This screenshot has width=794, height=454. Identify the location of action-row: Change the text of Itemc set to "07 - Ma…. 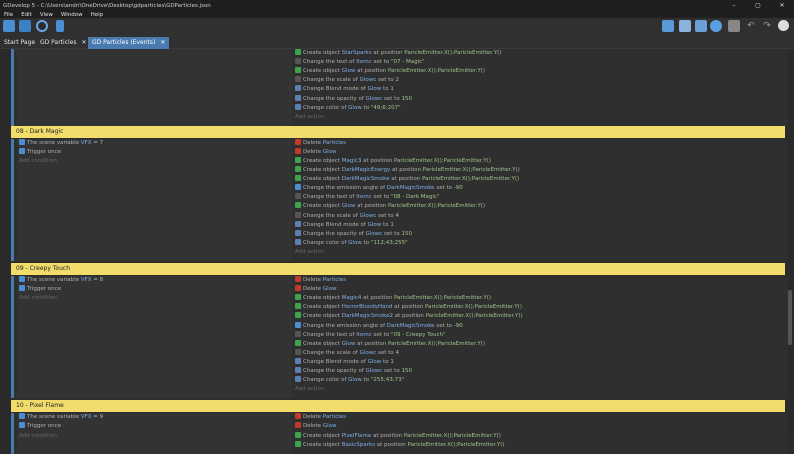
(360, 62).